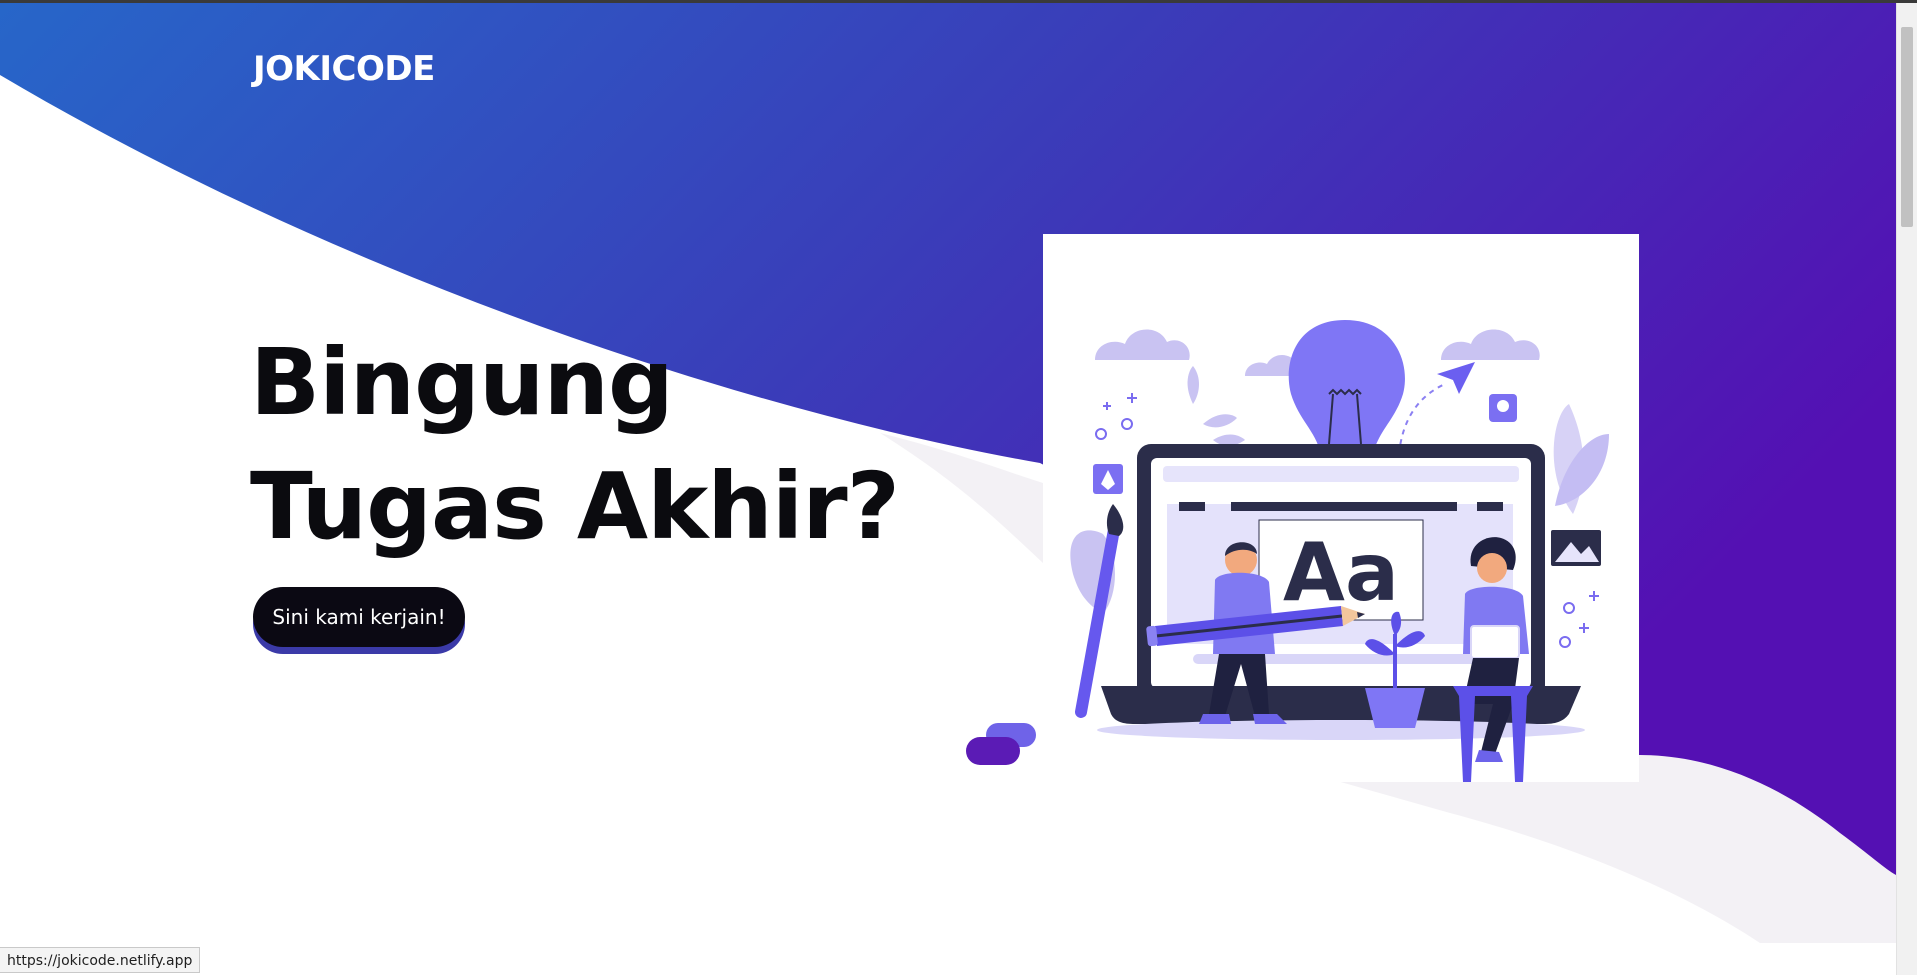 The height and width of the screenshot is (975, 1917). I want to click on man-shoe-left, so click(1215, 719).